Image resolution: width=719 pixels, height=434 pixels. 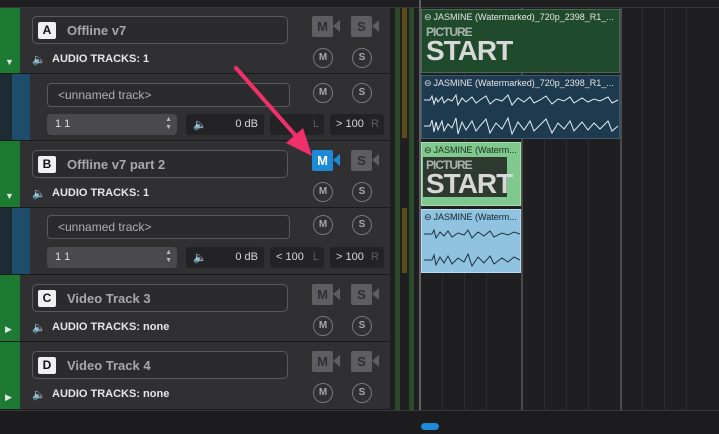 I want to click on scrollbar-thumb, so click(x=430, y=426).